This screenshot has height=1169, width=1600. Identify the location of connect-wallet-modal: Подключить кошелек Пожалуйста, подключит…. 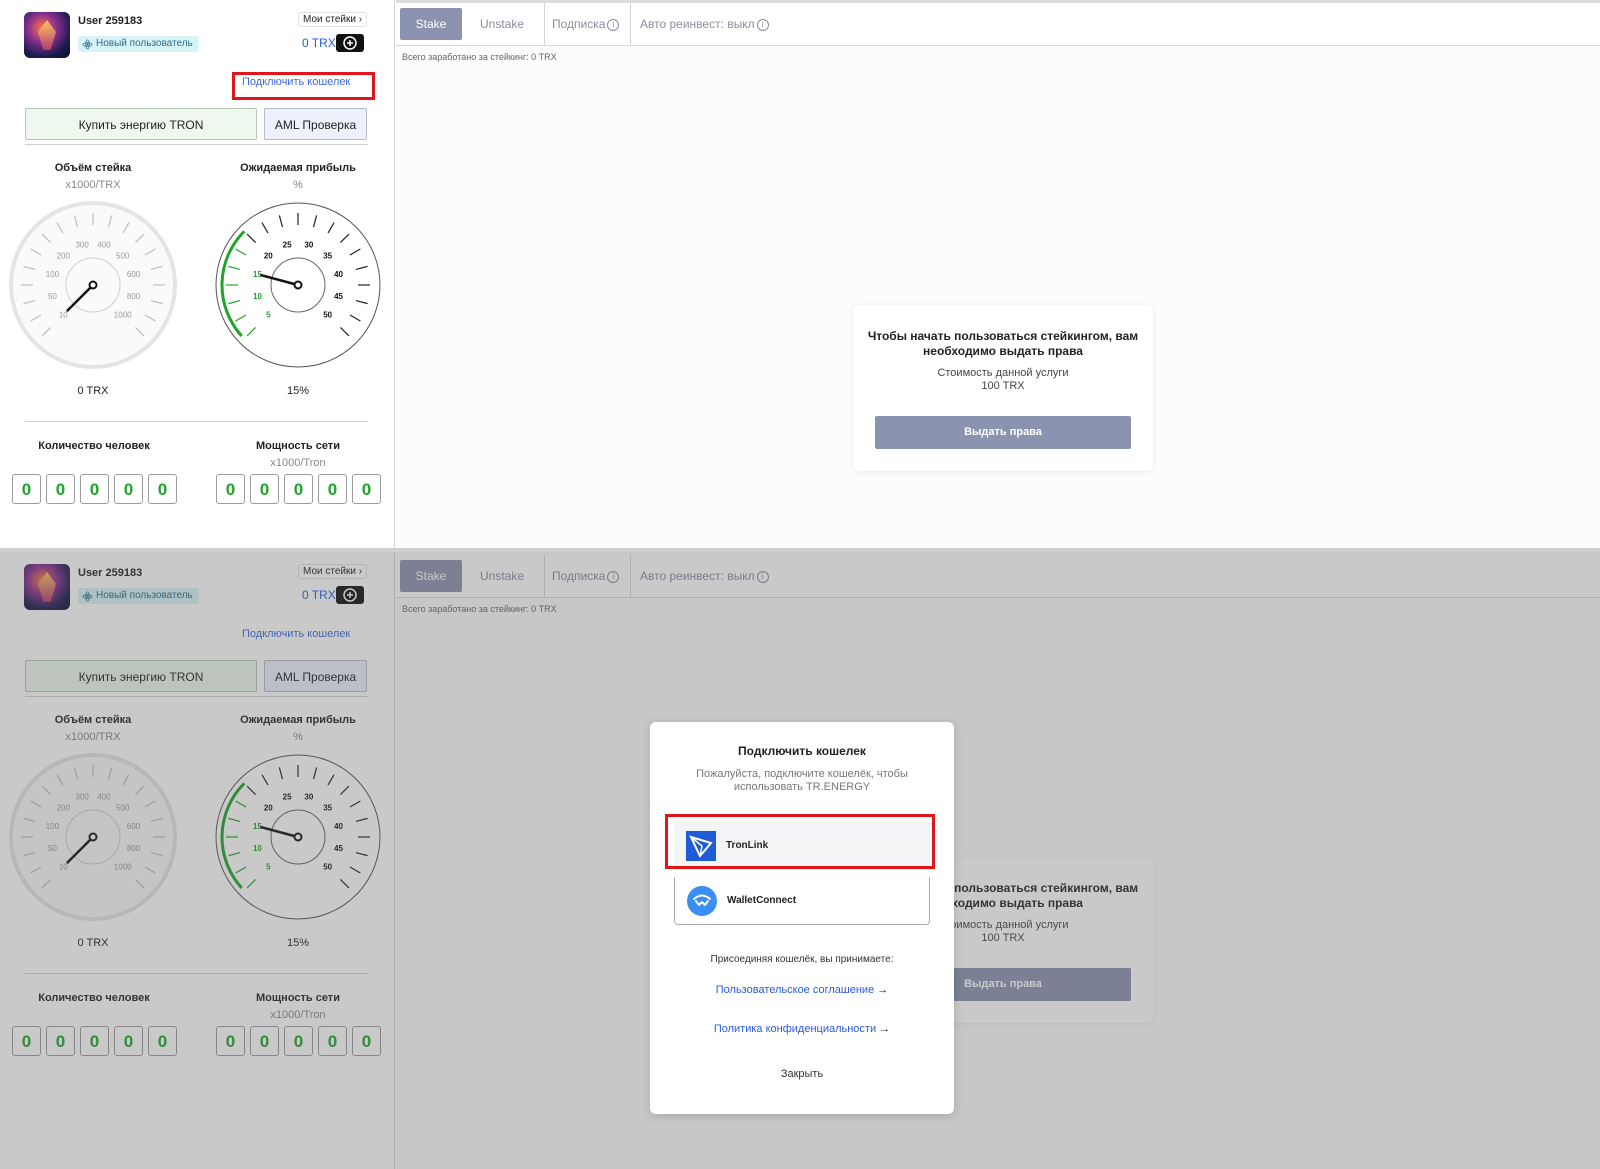
(802, 918).